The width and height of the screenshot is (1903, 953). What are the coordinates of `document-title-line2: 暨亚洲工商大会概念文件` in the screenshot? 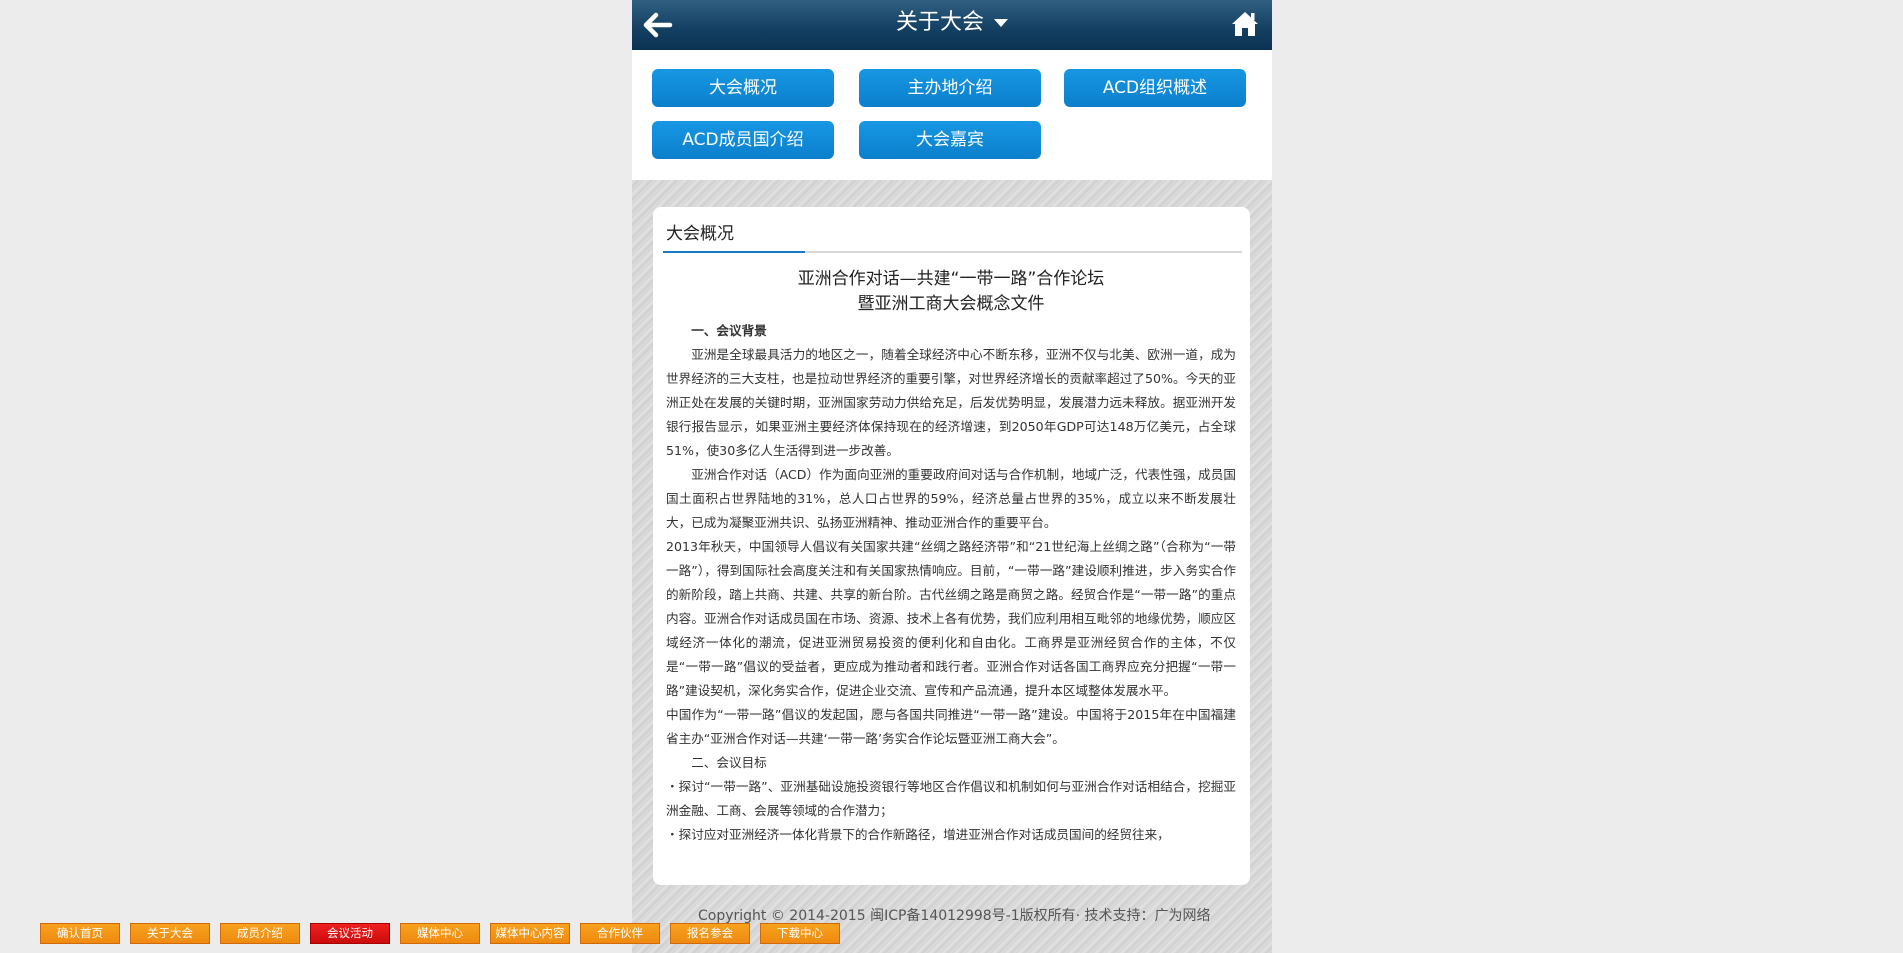 It's located at (951, 304).